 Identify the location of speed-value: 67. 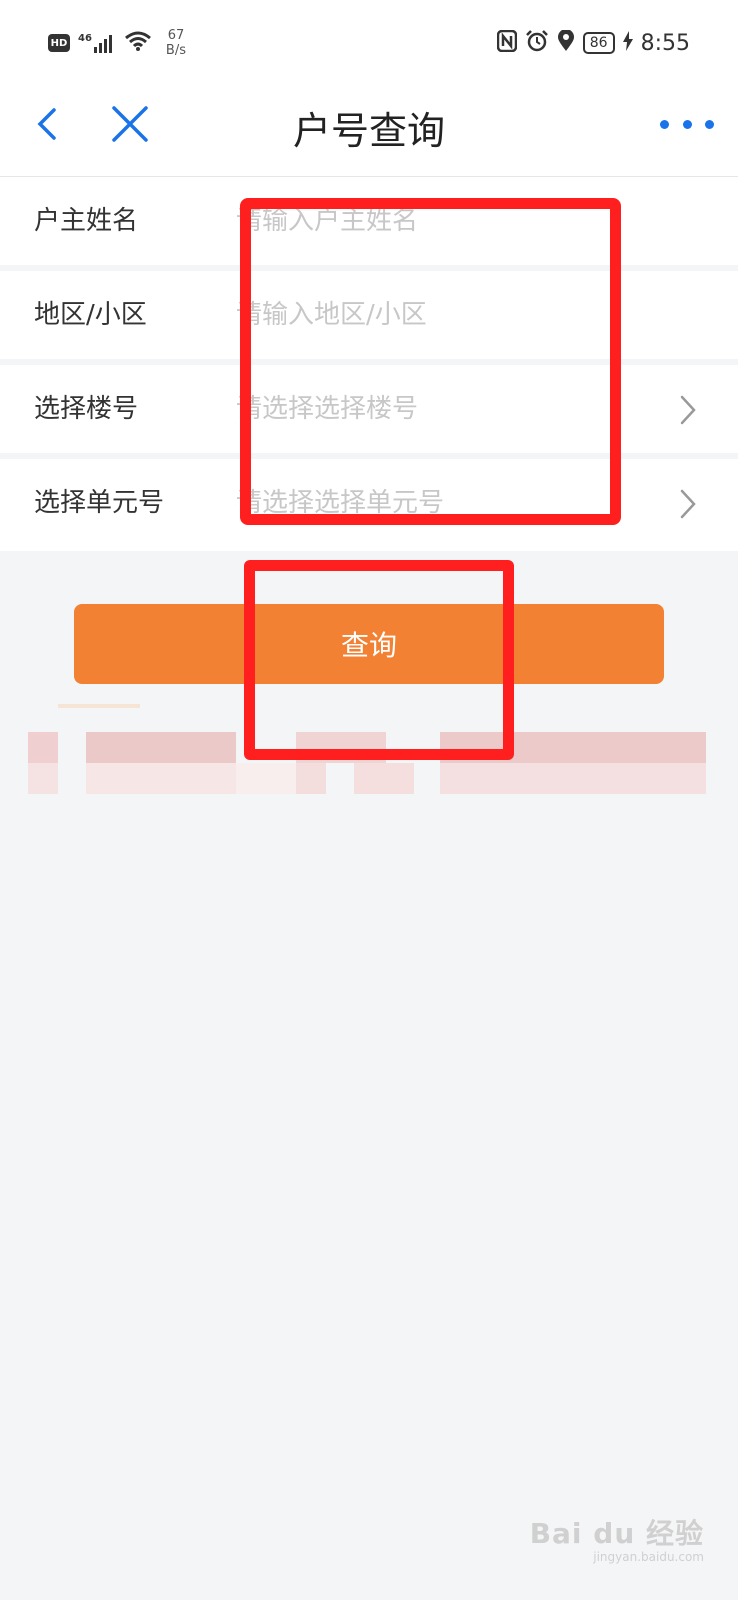
(176, 35).